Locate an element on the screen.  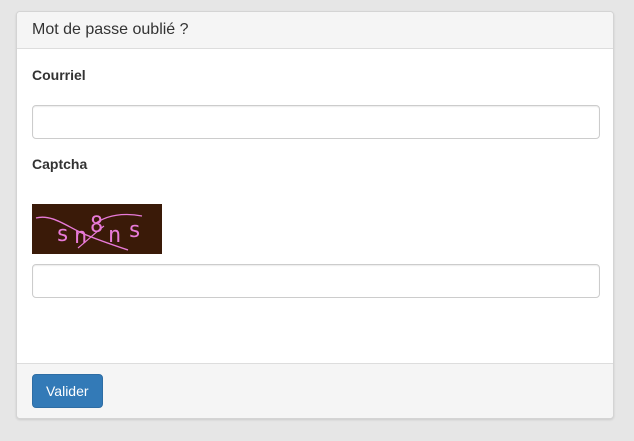
captcha-label: Captcha is located at coordinates (60, 164).